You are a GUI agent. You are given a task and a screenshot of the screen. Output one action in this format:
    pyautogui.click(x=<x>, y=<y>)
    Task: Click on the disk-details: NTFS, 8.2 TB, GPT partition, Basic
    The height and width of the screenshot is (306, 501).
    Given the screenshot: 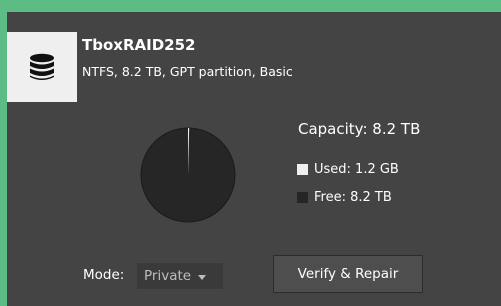 What is the action you would take?
    pyautogui.click(x=187, y=71)
    